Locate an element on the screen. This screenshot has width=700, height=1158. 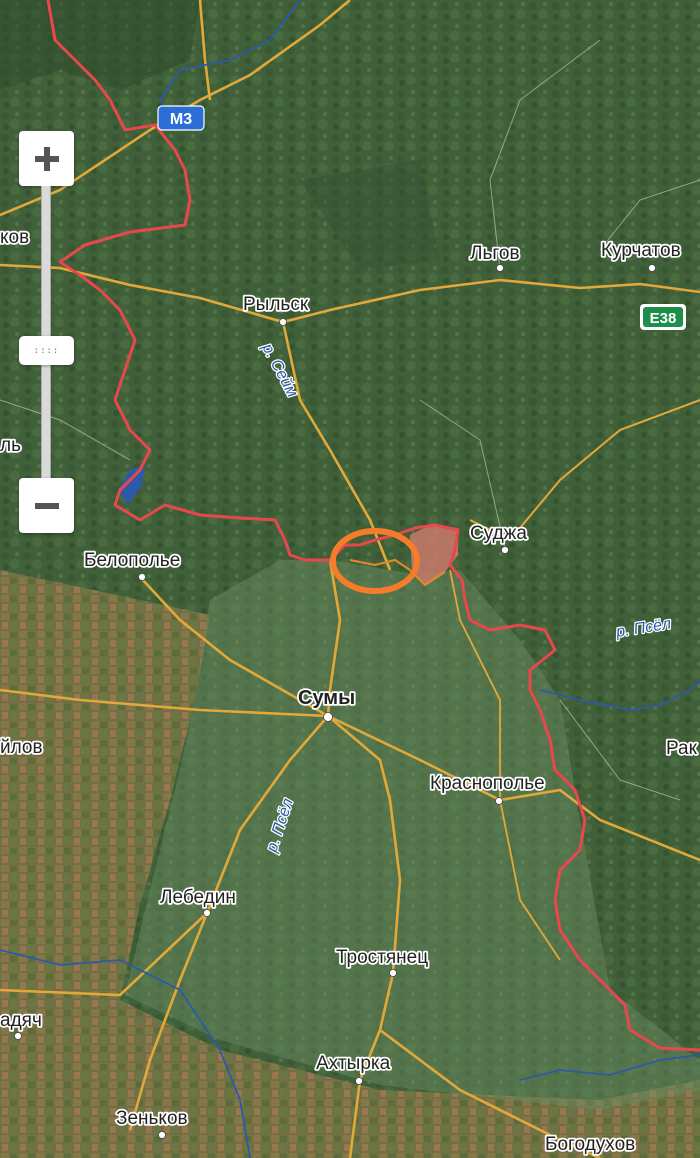
city-label-partial-l: ль is located at coordinates (10, 445).